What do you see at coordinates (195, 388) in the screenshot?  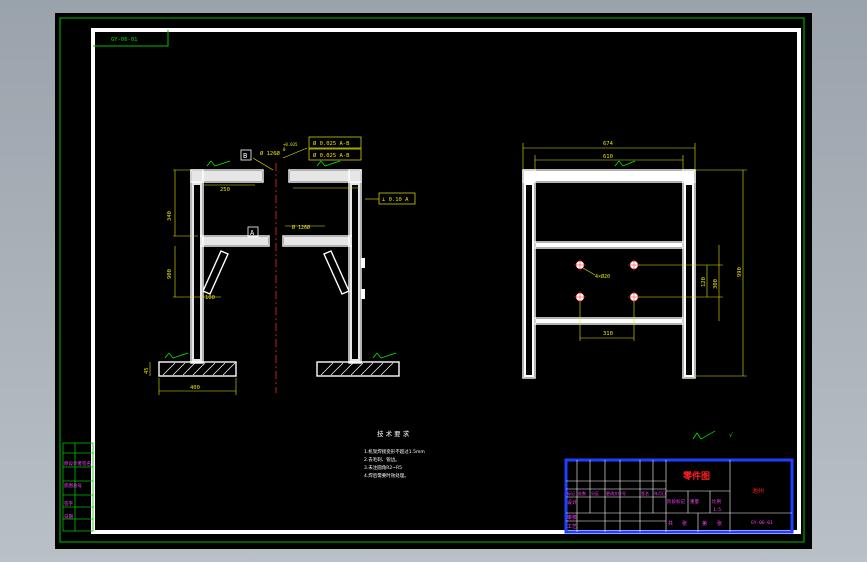 I see `dim-foot: 400` at bounding box center [195, 388].